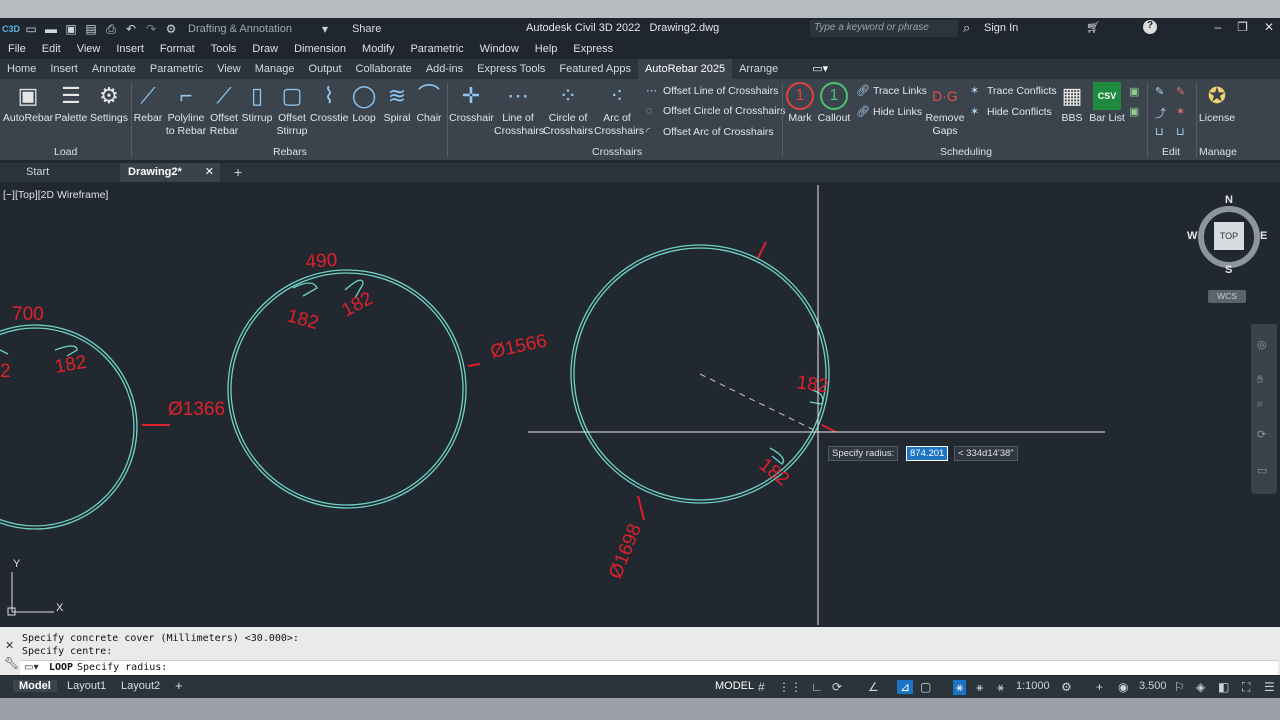 The height and width of the screenshot is (720, 1280). What do you see at coordinates (11, 29) in the screenshot?
I see `civil3d-logo-icon: C3D` at bounding box center [11, 29].